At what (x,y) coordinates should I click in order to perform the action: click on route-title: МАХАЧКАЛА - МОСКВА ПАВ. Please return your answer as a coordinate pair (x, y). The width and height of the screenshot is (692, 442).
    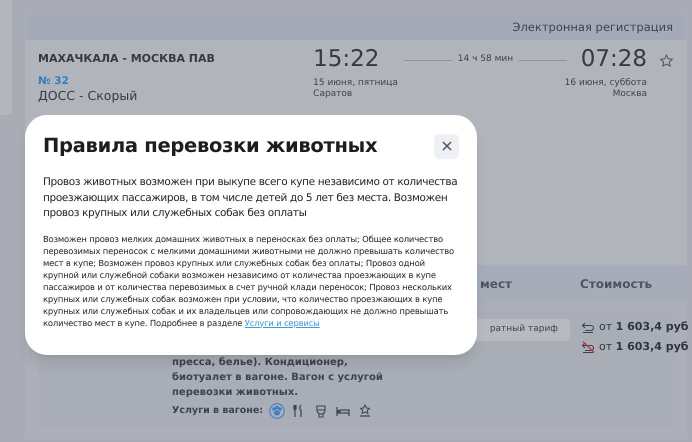
    Looking at the image, I should click on (127, 59).